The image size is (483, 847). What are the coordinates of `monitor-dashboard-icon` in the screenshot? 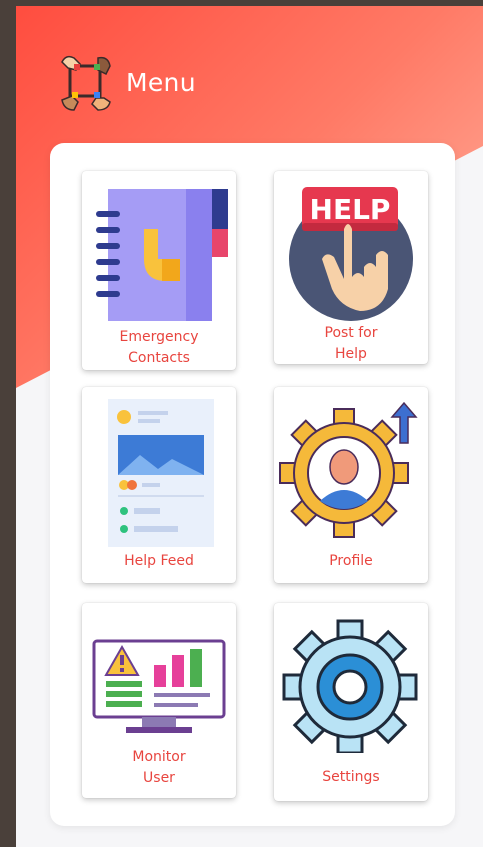 It's located at (159, 686).